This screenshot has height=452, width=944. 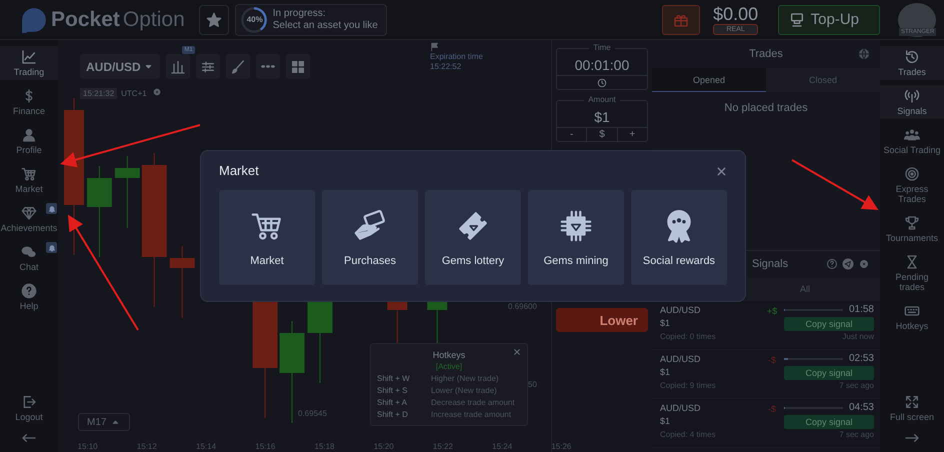 I want to click on market-tile: Social rewards, so click(x=679, y=237).